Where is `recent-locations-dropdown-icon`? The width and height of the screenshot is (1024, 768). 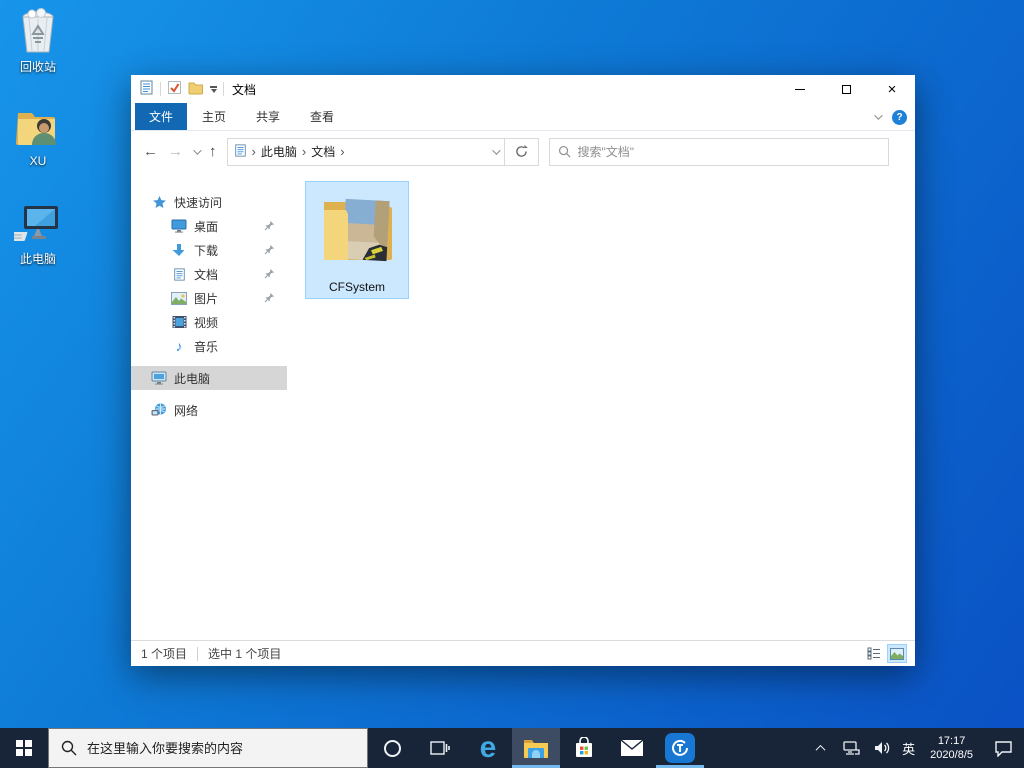
recent-locations-dropdown-icon is located at coordinates (197, 150).